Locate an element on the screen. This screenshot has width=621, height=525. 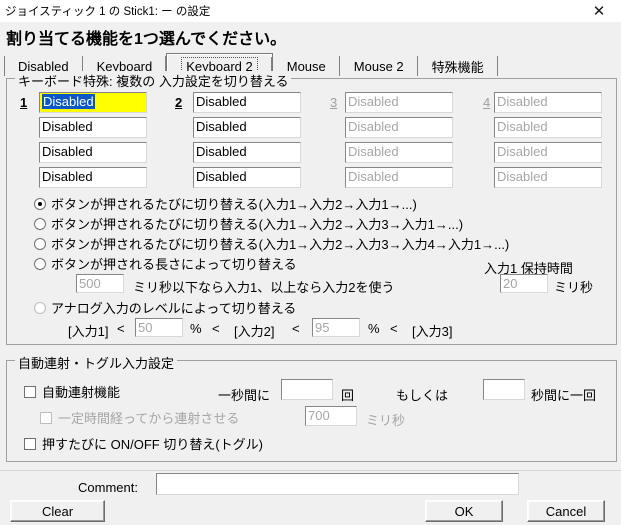
analog-lt-2: < is located at coordinates (216, 328).